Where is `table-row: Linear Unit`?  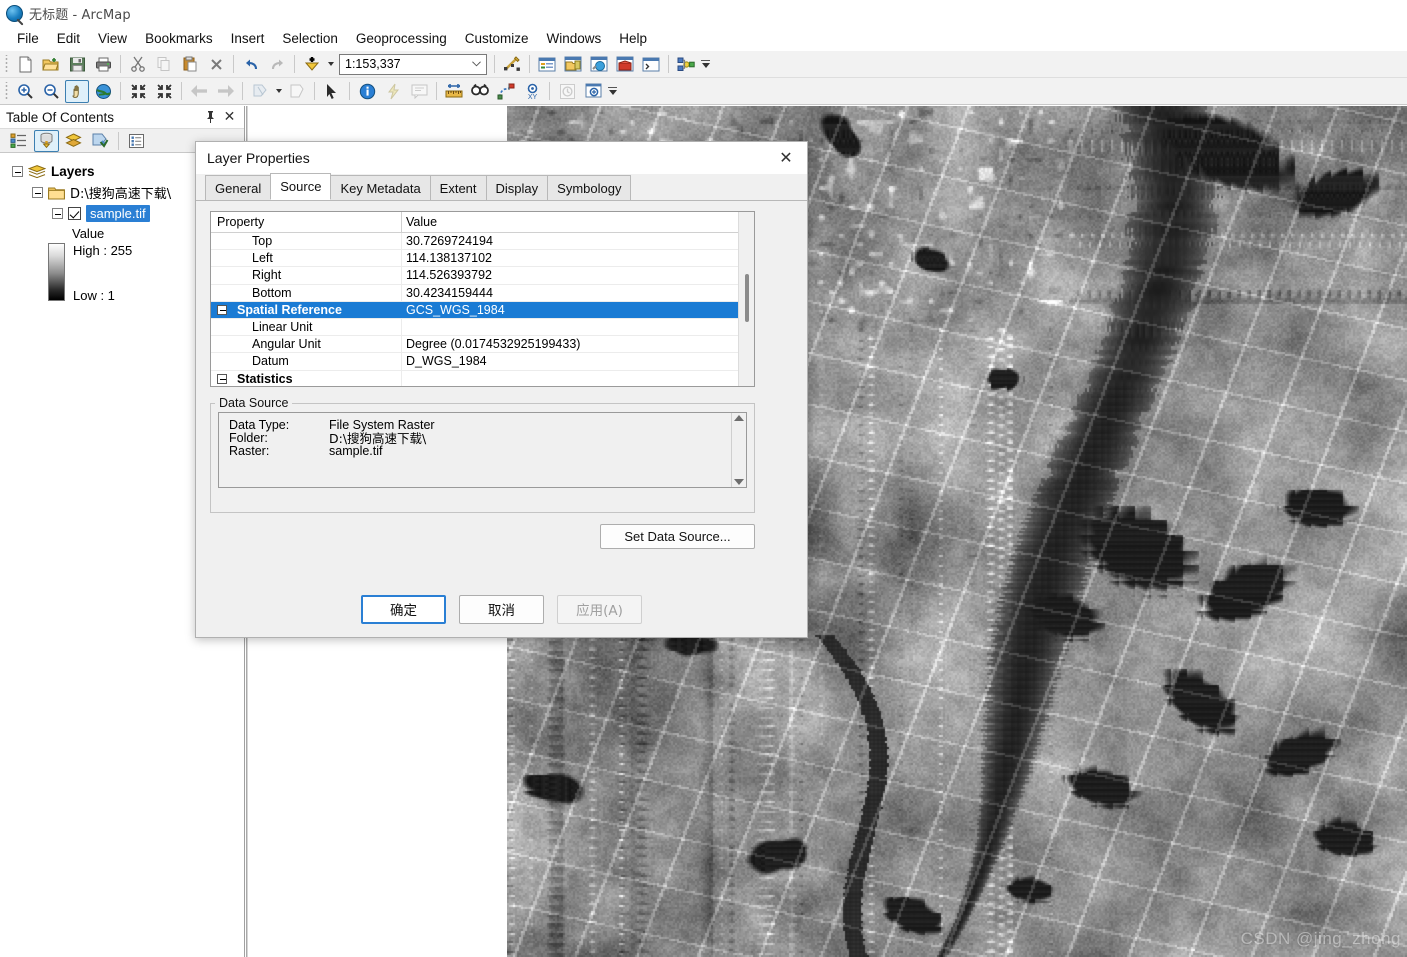
table-row: Linear Unit is located at coordinates (482, 327).